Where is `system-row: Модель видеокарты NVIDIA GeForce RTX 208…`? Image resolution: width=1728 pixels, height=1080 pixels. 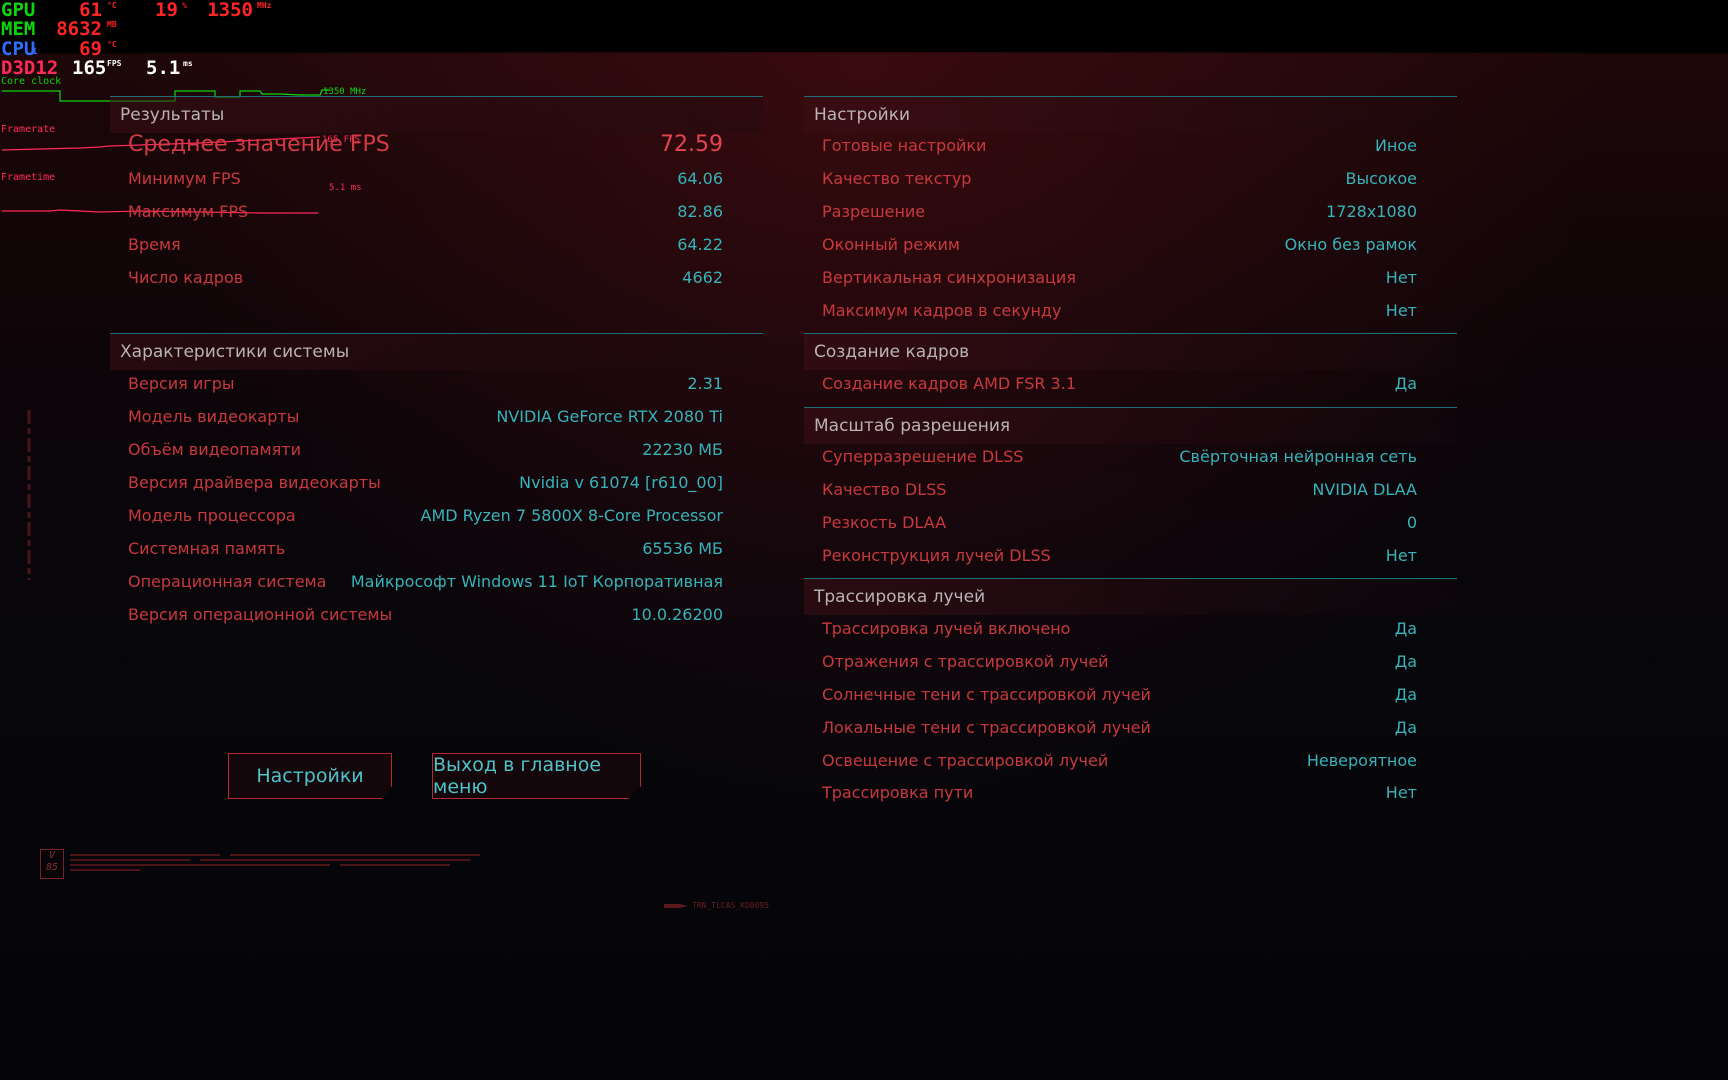
system-row: Модель видеокарты NVIDIA GeForce RTX 208… is located at coordinates (436, 418).